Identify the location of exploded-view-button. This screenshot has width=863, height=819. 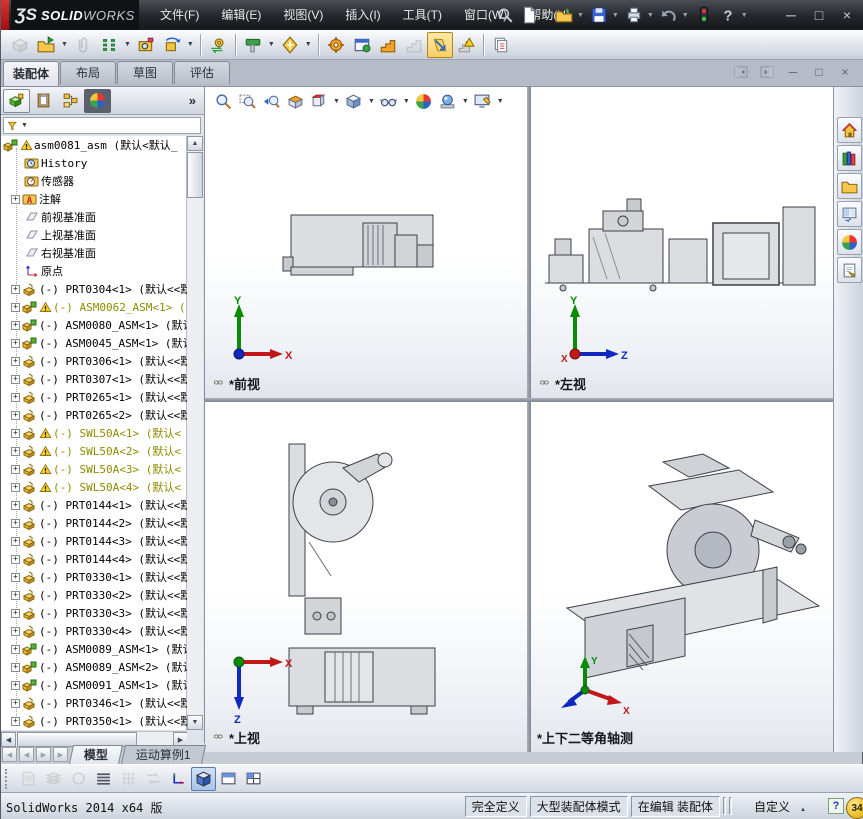
(388, 45).